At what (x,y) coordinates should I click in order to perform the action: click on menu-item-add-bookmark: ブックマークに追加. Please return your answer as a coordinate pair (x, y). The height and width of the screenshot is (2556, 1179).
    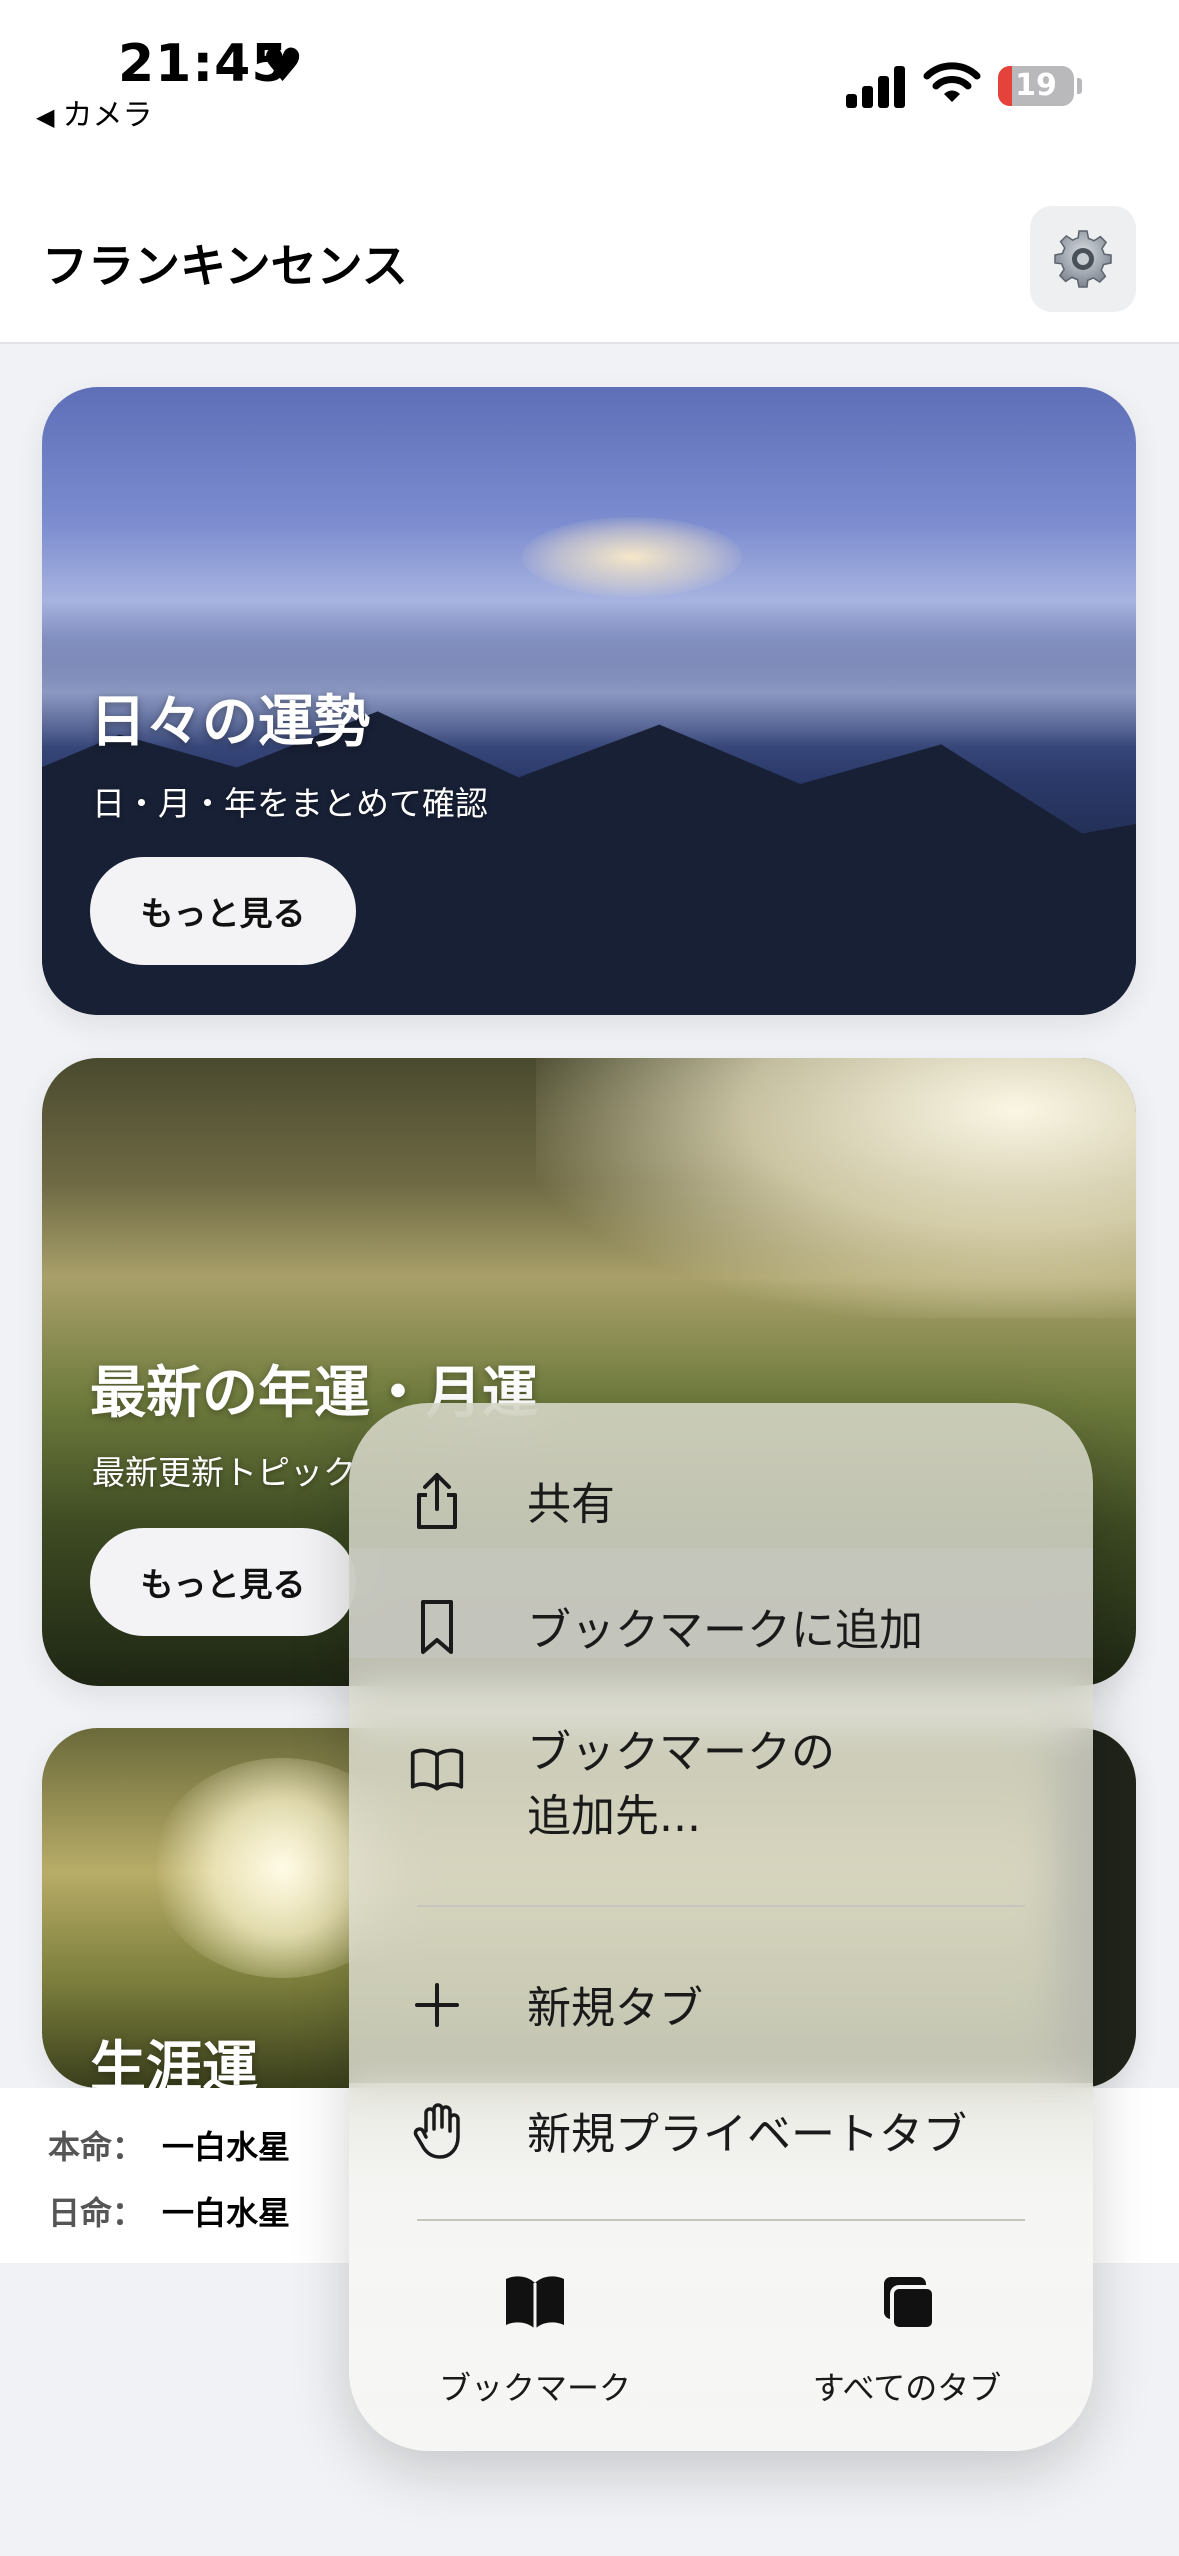
    Looking at the image, I should click on (721, 1626).